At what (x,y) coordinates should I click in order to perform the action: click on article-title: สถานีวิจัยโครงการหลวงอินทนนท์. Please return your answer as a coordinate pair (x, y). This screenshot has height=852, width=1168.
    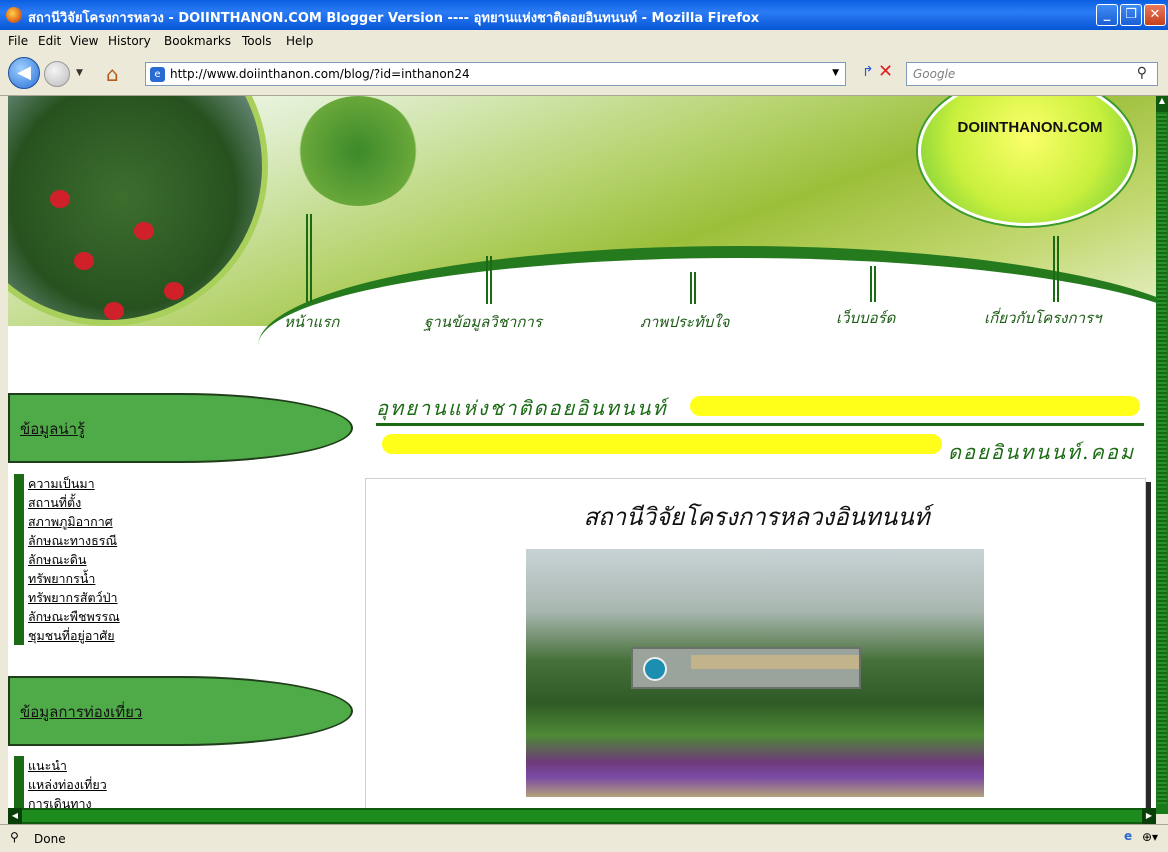
    Looking at the image, I should click on (756, 517).